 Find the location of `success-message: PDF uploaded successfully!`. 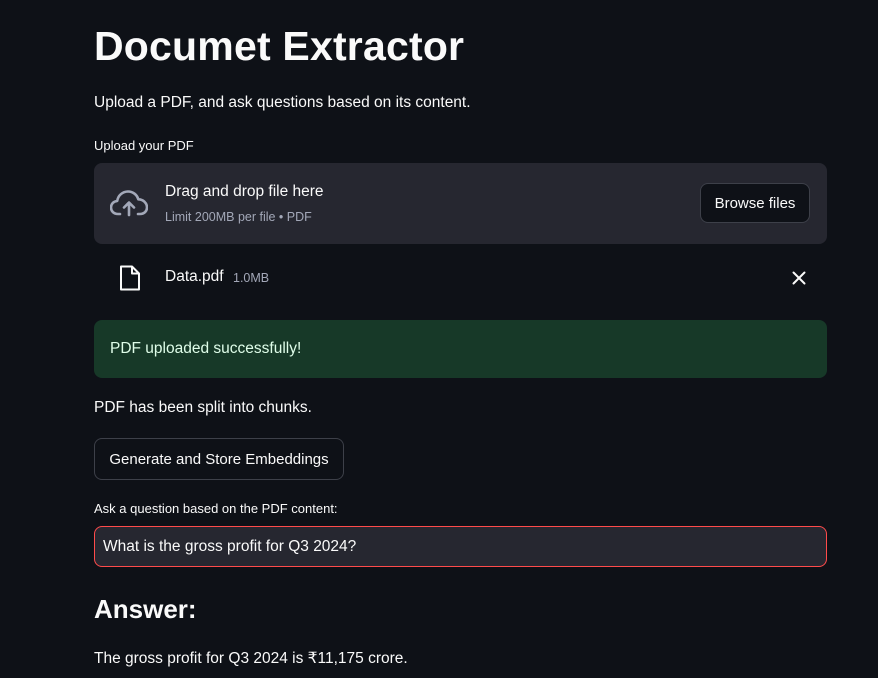

success-message: PDF uploaded successfully! is located at coordinates (206, 348).